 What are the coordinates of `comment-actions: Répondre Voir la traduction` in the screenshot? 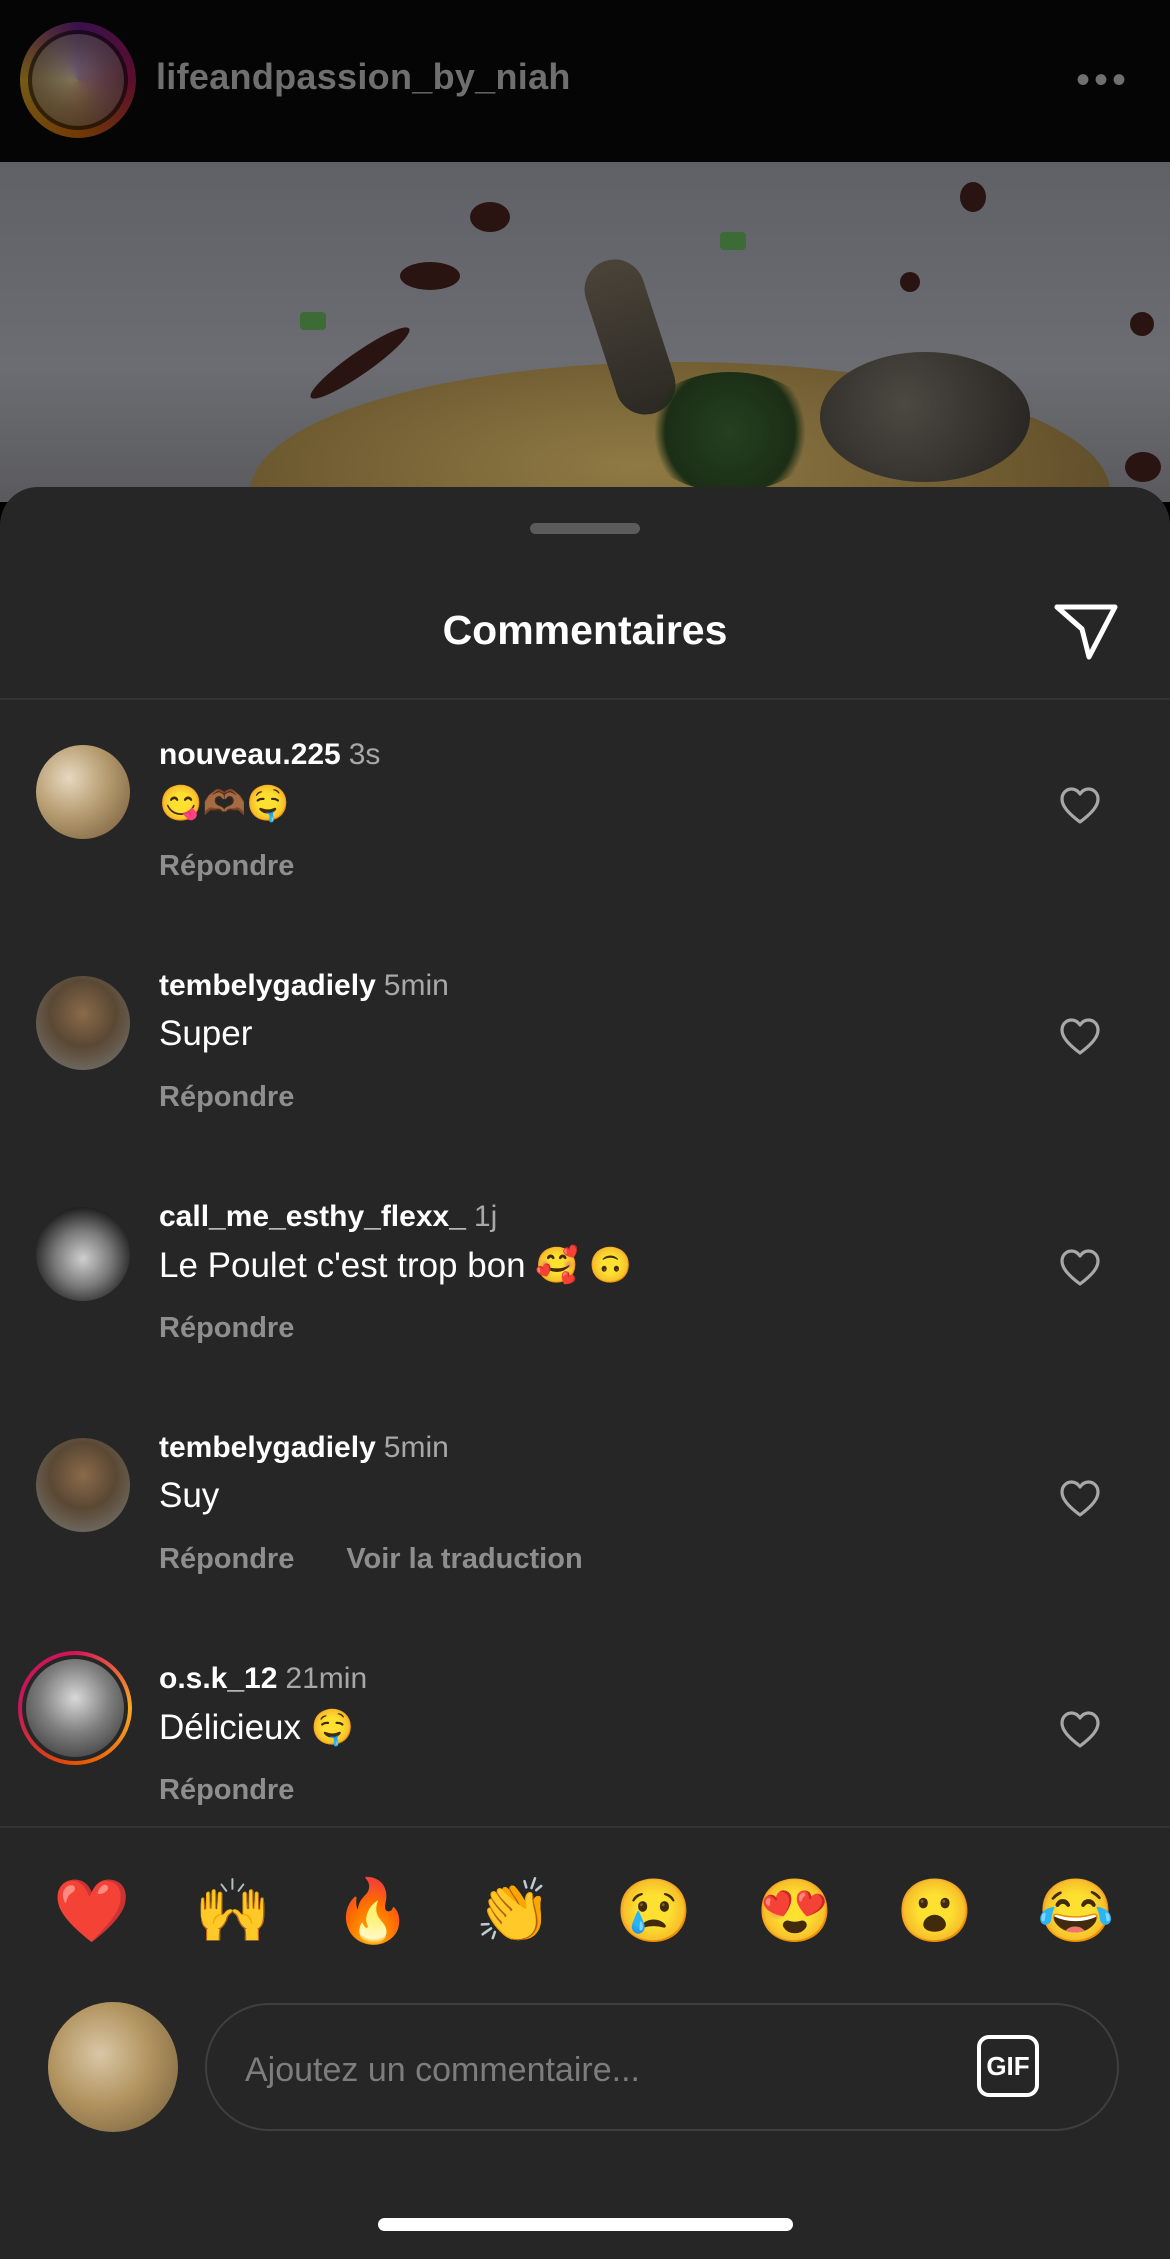 It's located at (371, 1559).